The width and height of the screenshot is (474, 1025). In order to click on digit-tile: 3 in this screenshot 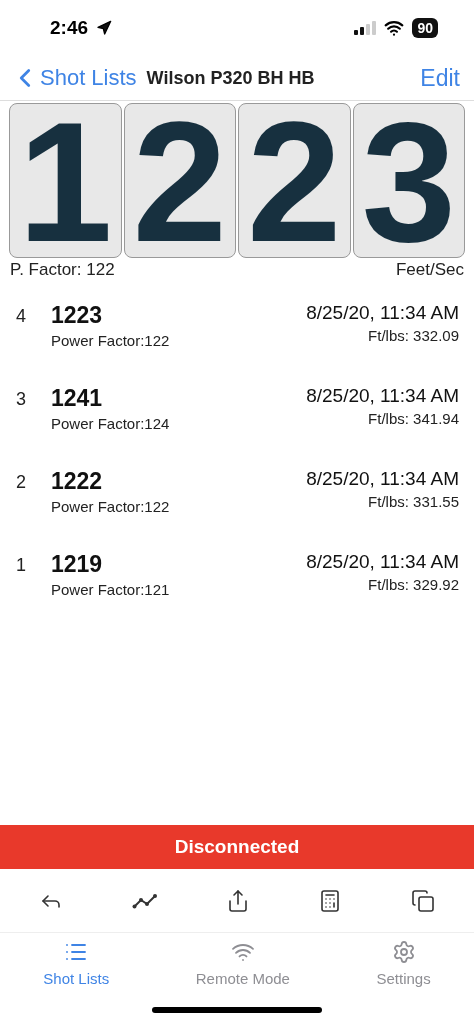, I will do `click(408, 180)`.